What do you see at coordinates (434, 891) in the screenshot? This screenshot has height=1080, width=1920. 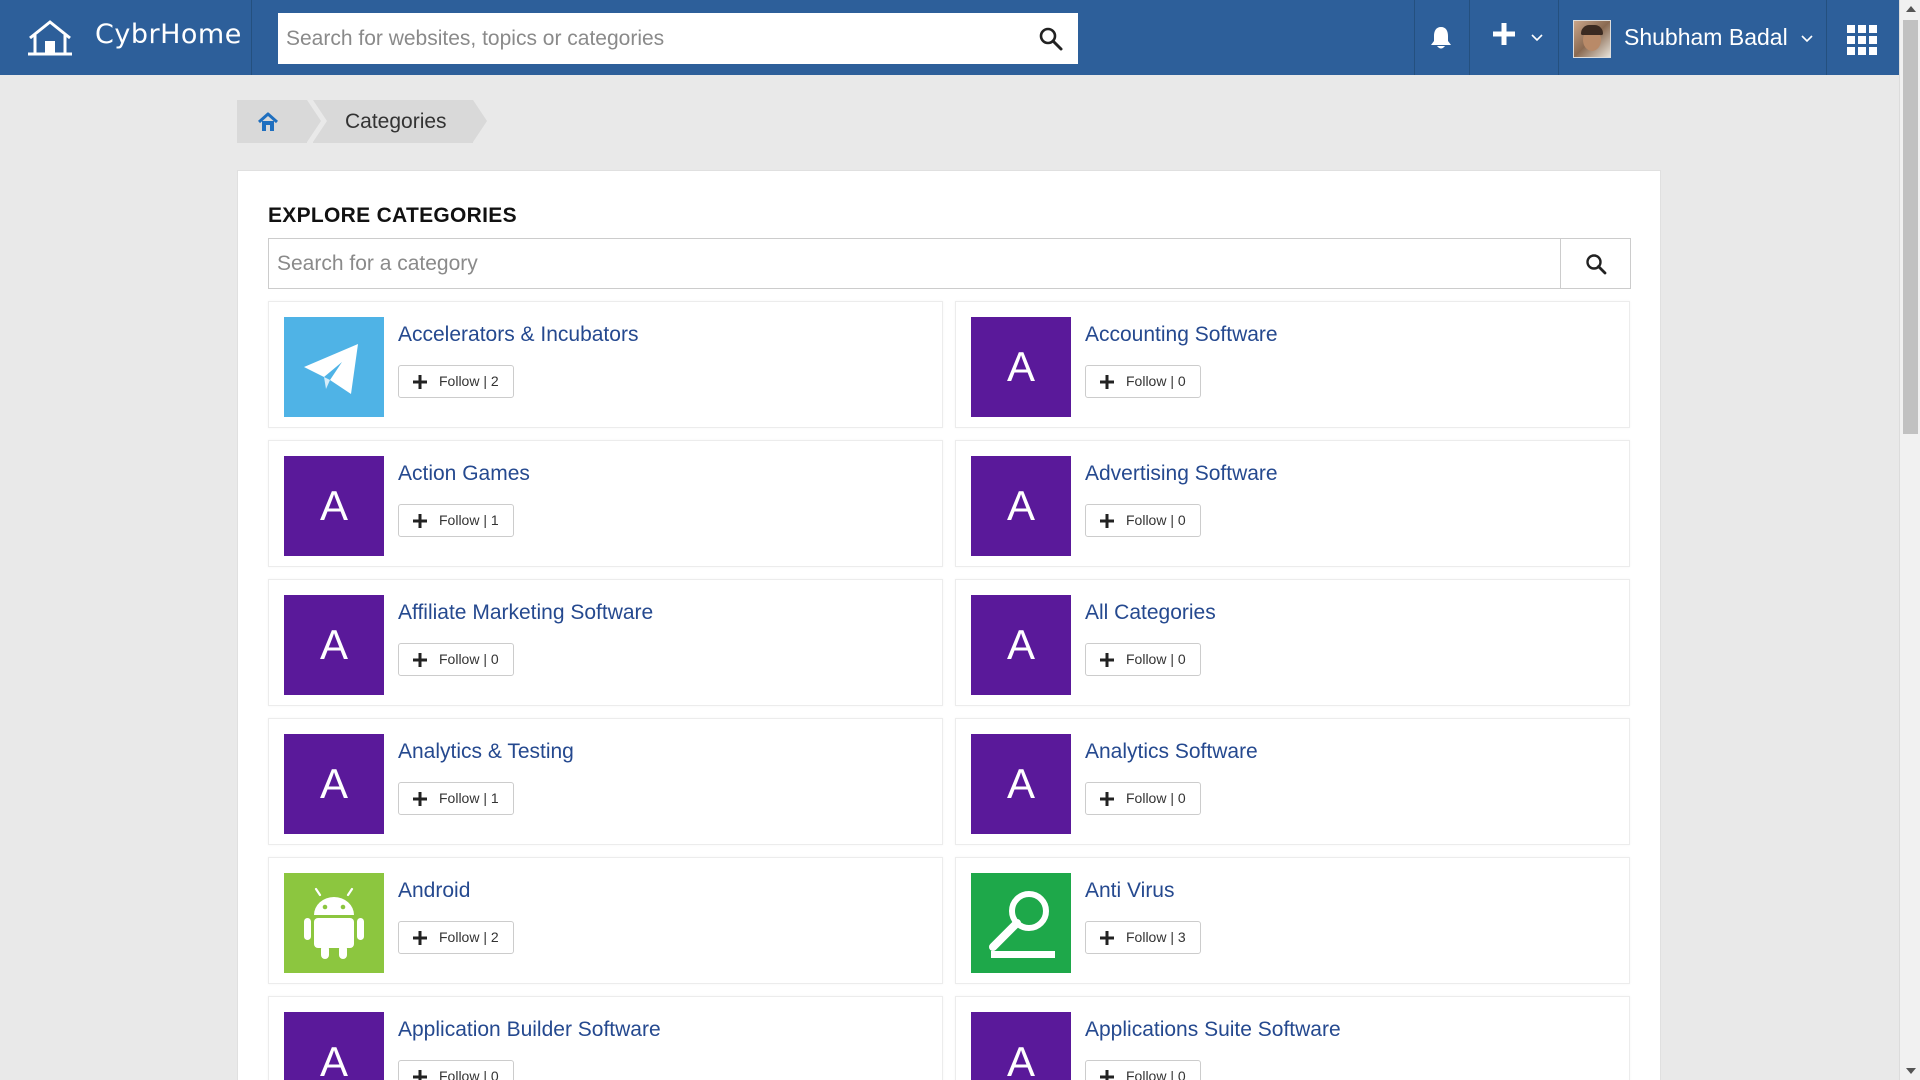 I see `category-title: Android` at bounding box center [434, 891].